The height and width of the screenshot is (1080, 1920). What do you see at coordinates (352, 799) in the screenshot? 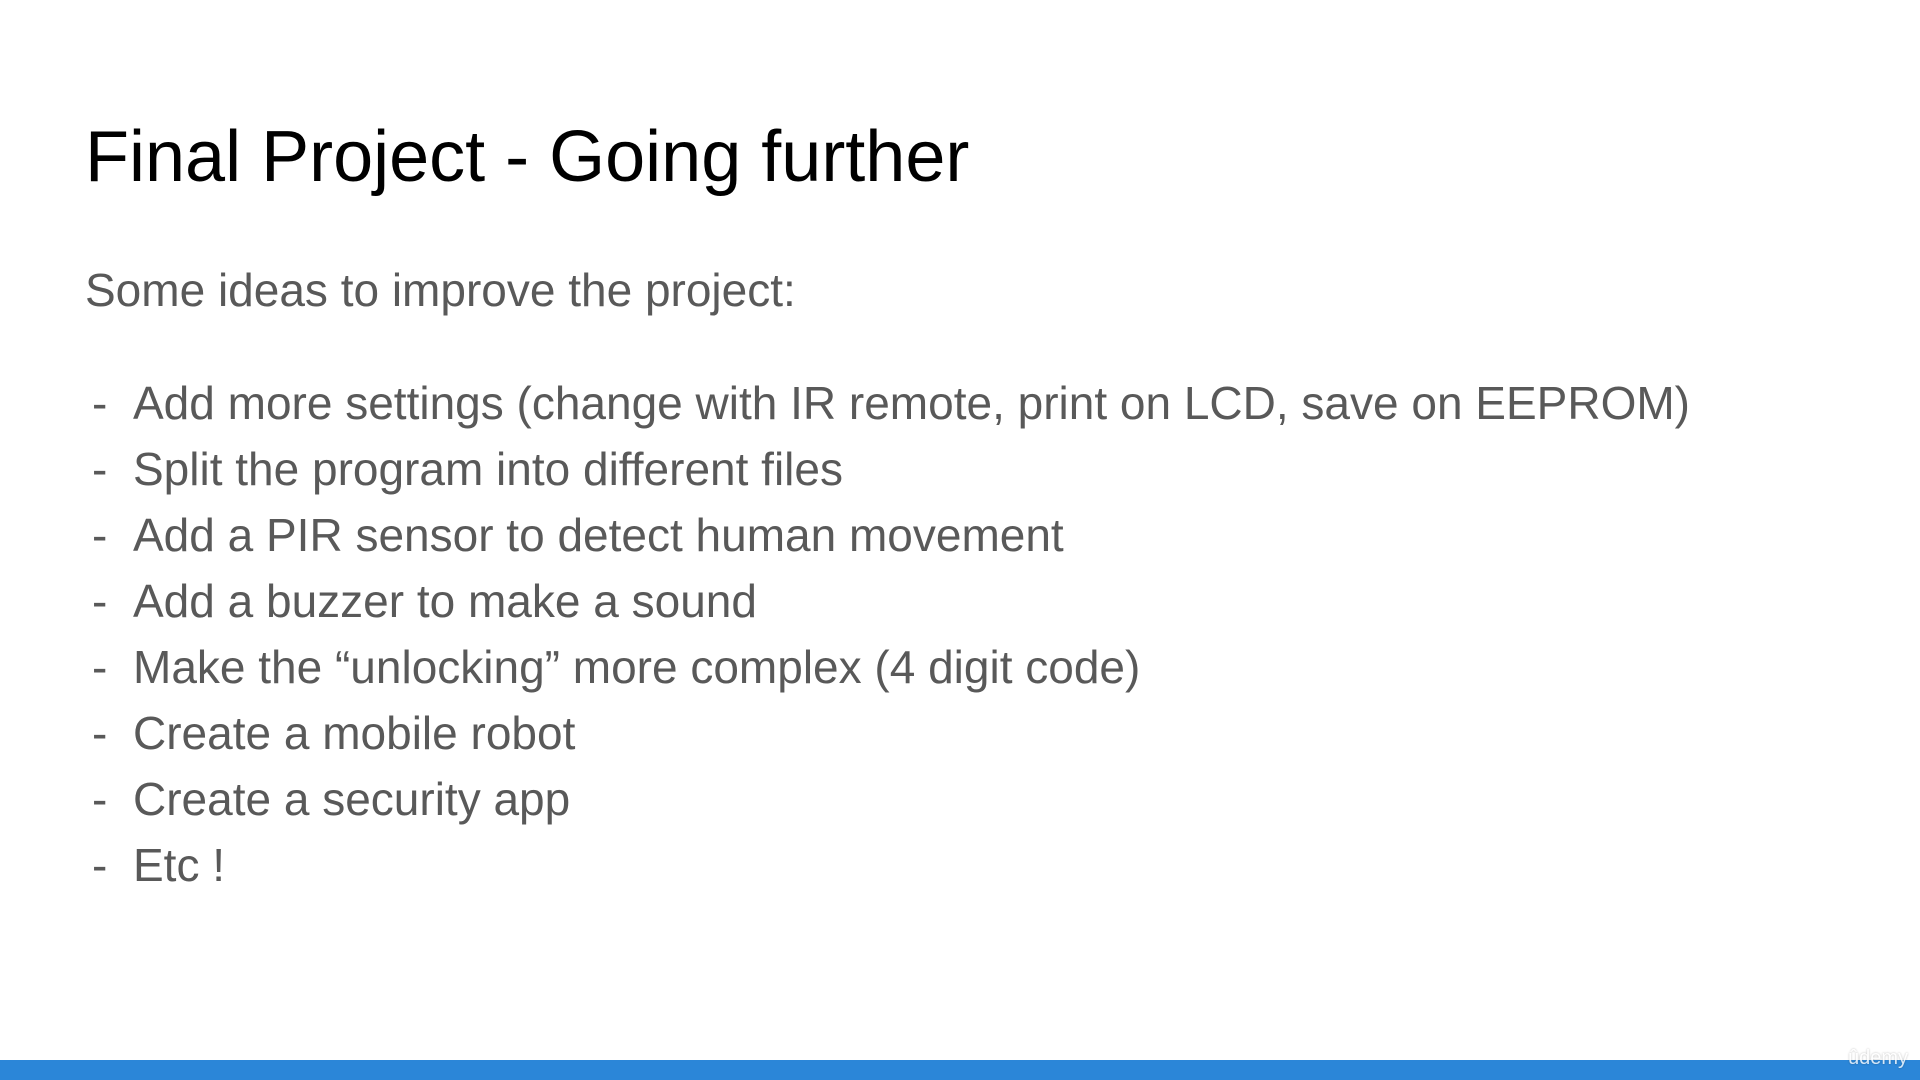
I see `list-item-text: Create a security app` at bounding box center [352, 799].